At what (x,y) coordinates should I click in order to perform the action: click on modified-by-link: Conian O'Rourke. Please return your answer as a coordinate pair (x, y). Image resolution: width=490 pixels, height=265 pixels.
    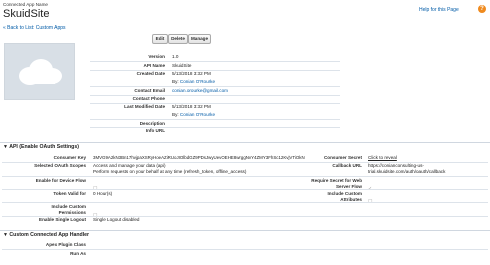
    Looking at the image, I should click on (197, 114).